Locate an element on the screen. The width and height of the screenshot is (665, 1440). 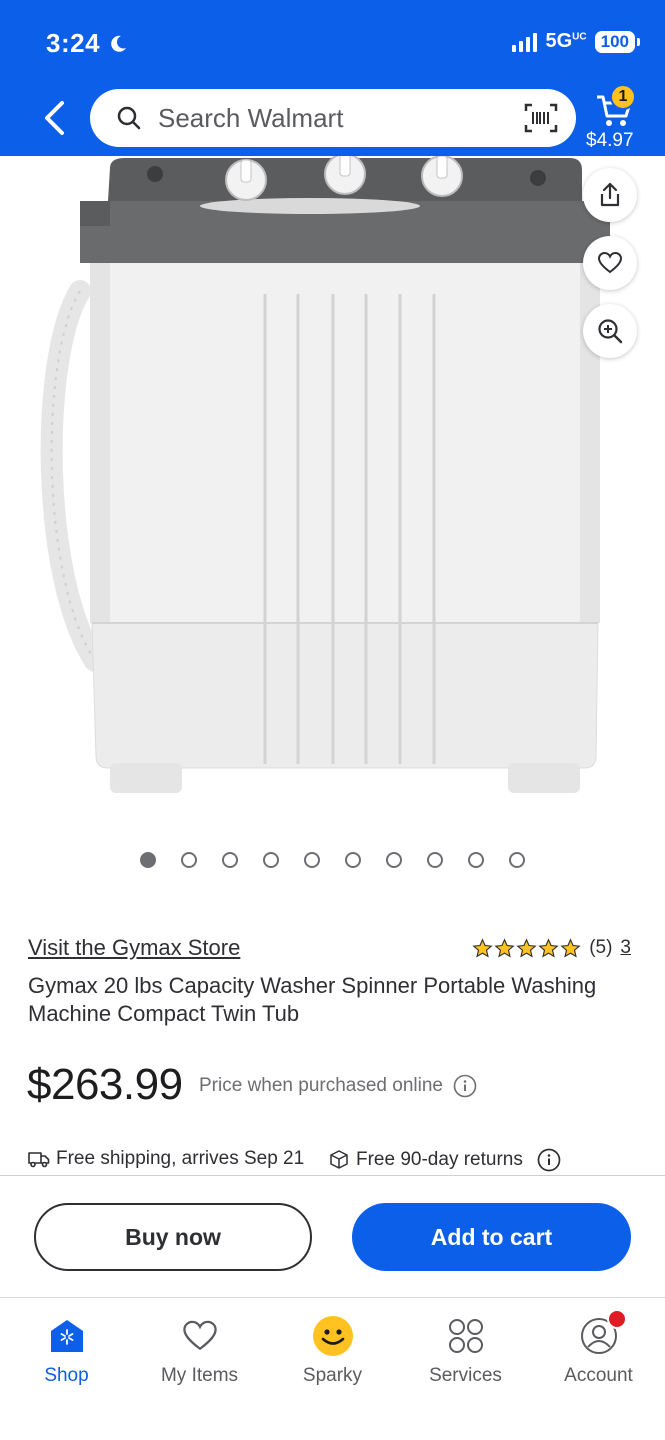
store-link: Visit the Gymax Store is located at coordinates (134, 948).